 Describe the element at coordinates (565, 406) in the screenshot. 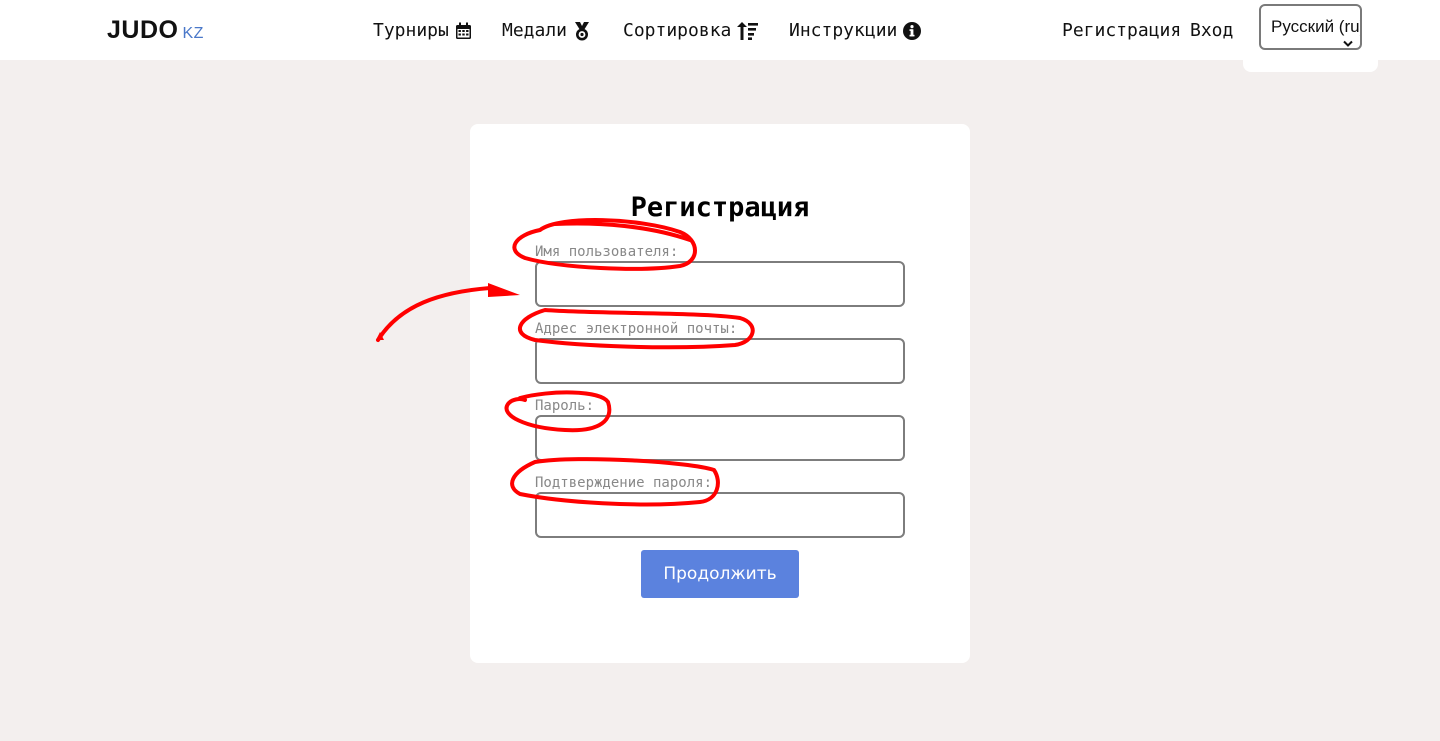

I see `password-label: Пароль:` at that location.